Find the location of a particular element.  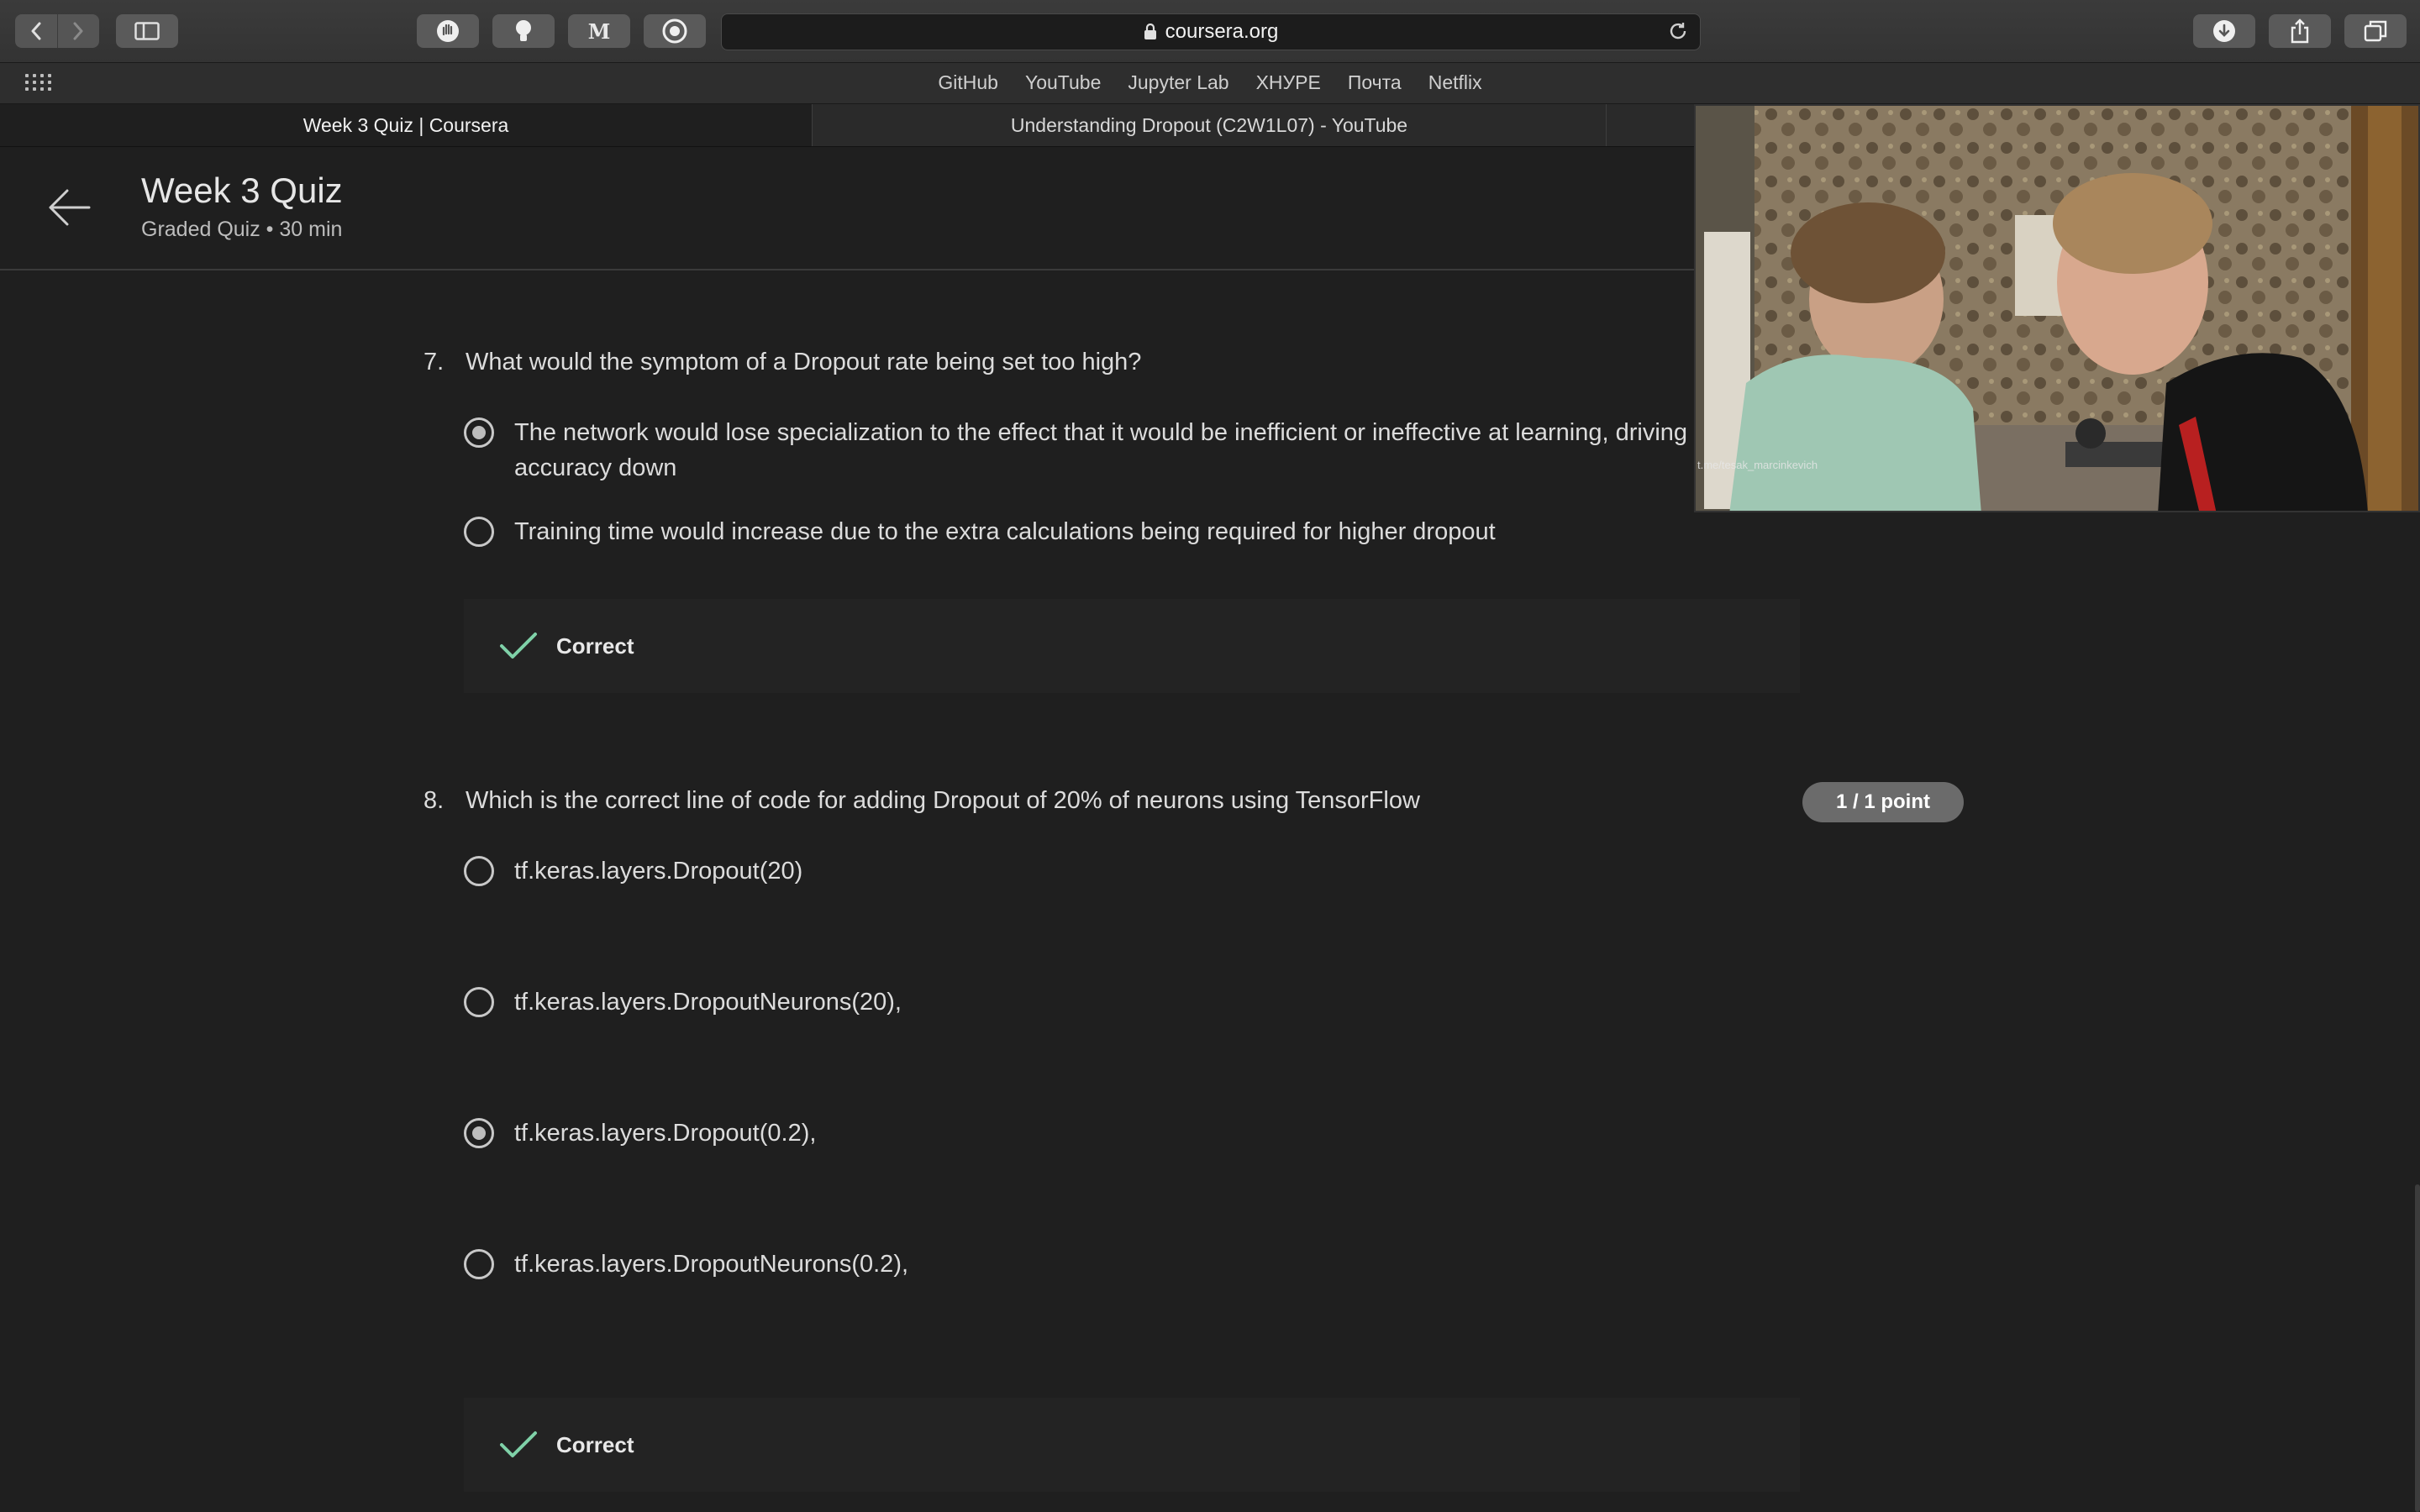

tab-overview-button is located at coordinates (2375, 31).